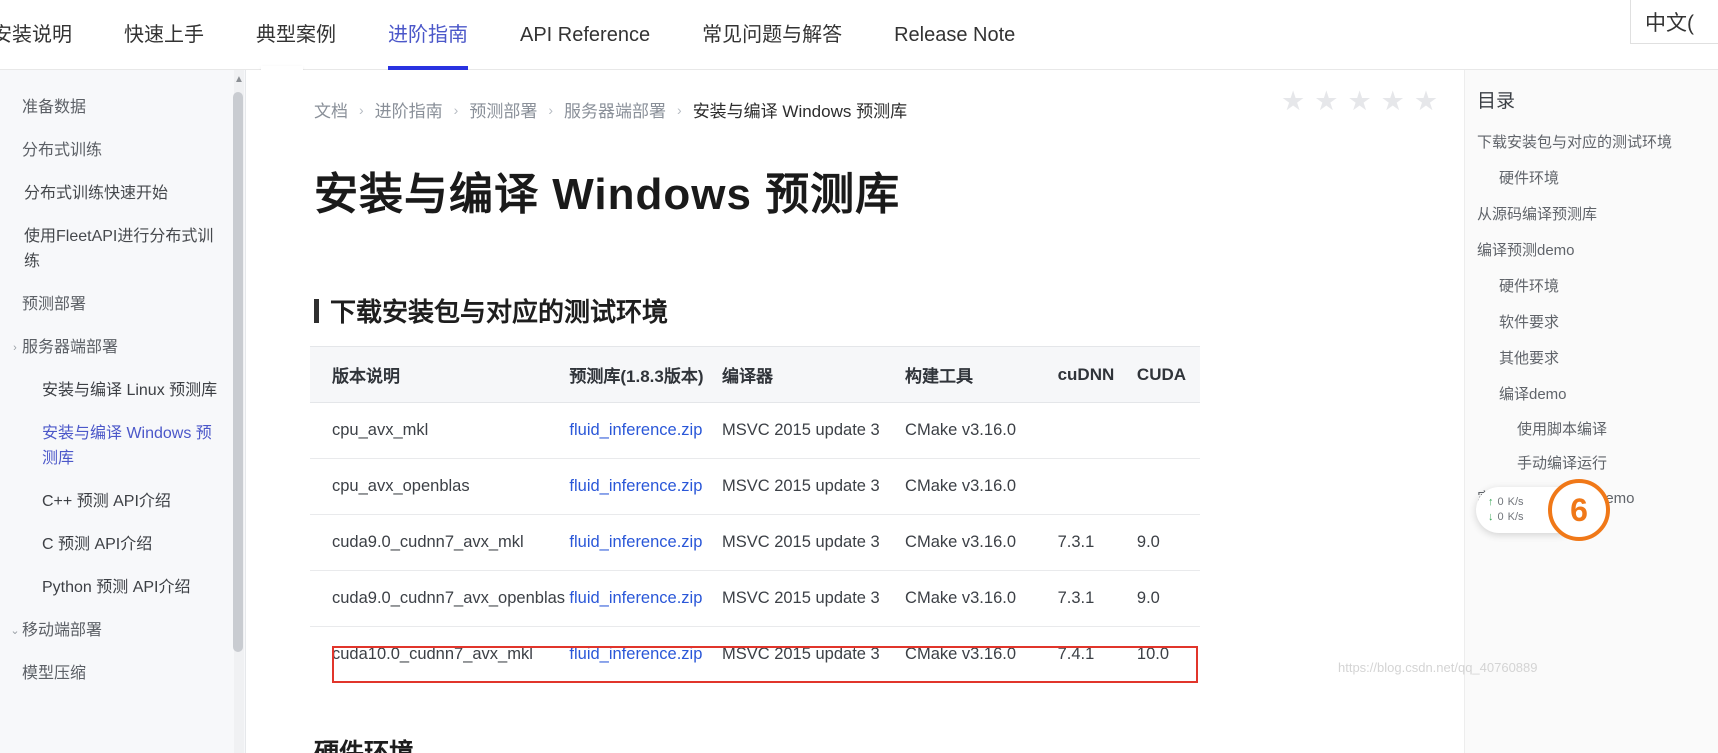 The width and height of the screenshot is (1718, 753). I want to click on table-cell-version: cpu_avx_openblas, so click(440, 486).